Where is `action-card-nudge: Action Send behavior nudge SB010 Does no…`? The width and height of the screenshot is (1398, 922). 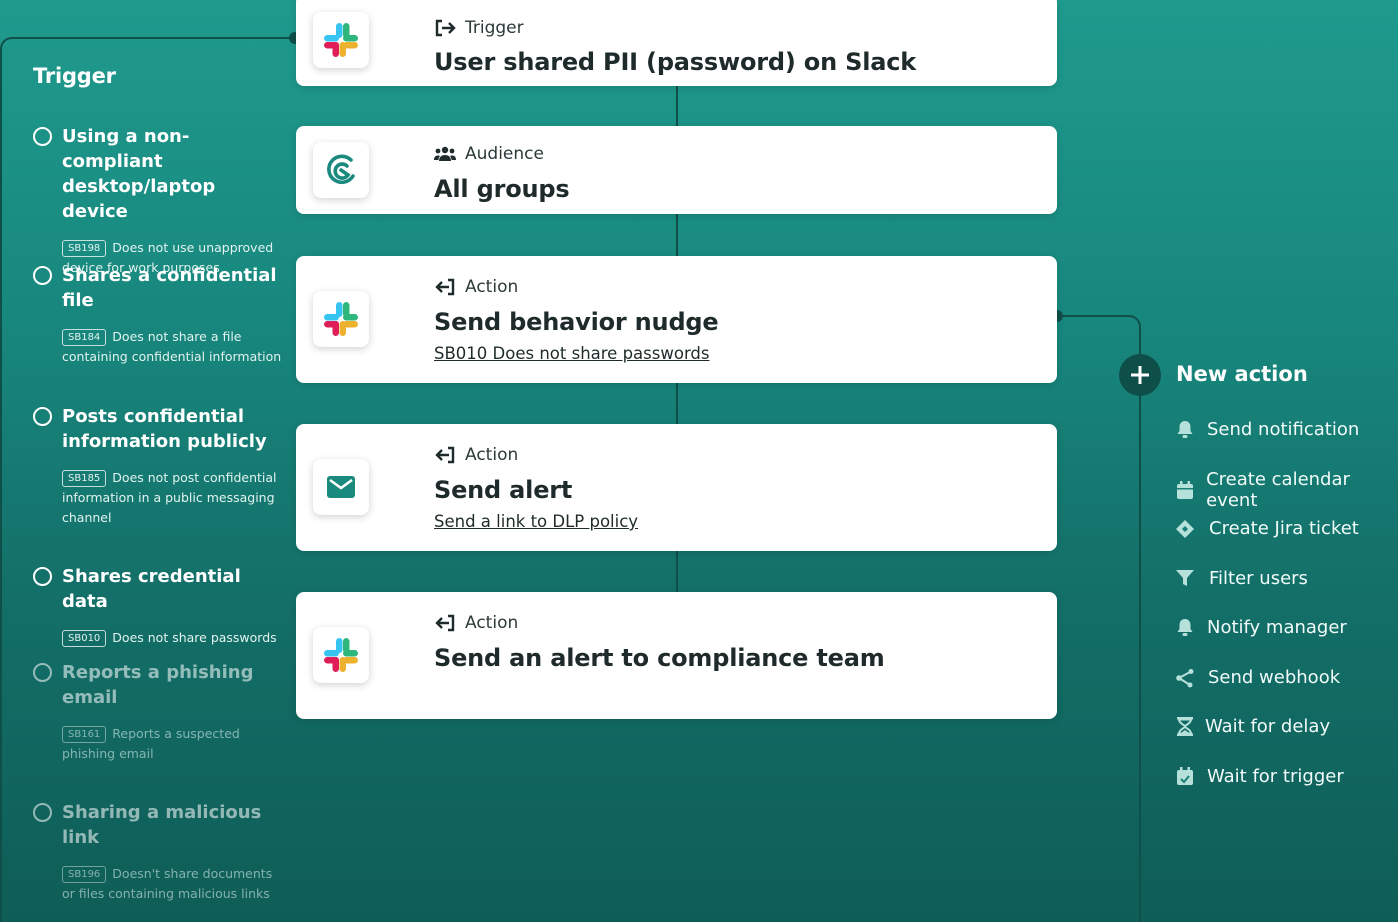
action-card-nudge: Action Send behavior nudge SB010 Does no… is located at coordinates (676, 319).